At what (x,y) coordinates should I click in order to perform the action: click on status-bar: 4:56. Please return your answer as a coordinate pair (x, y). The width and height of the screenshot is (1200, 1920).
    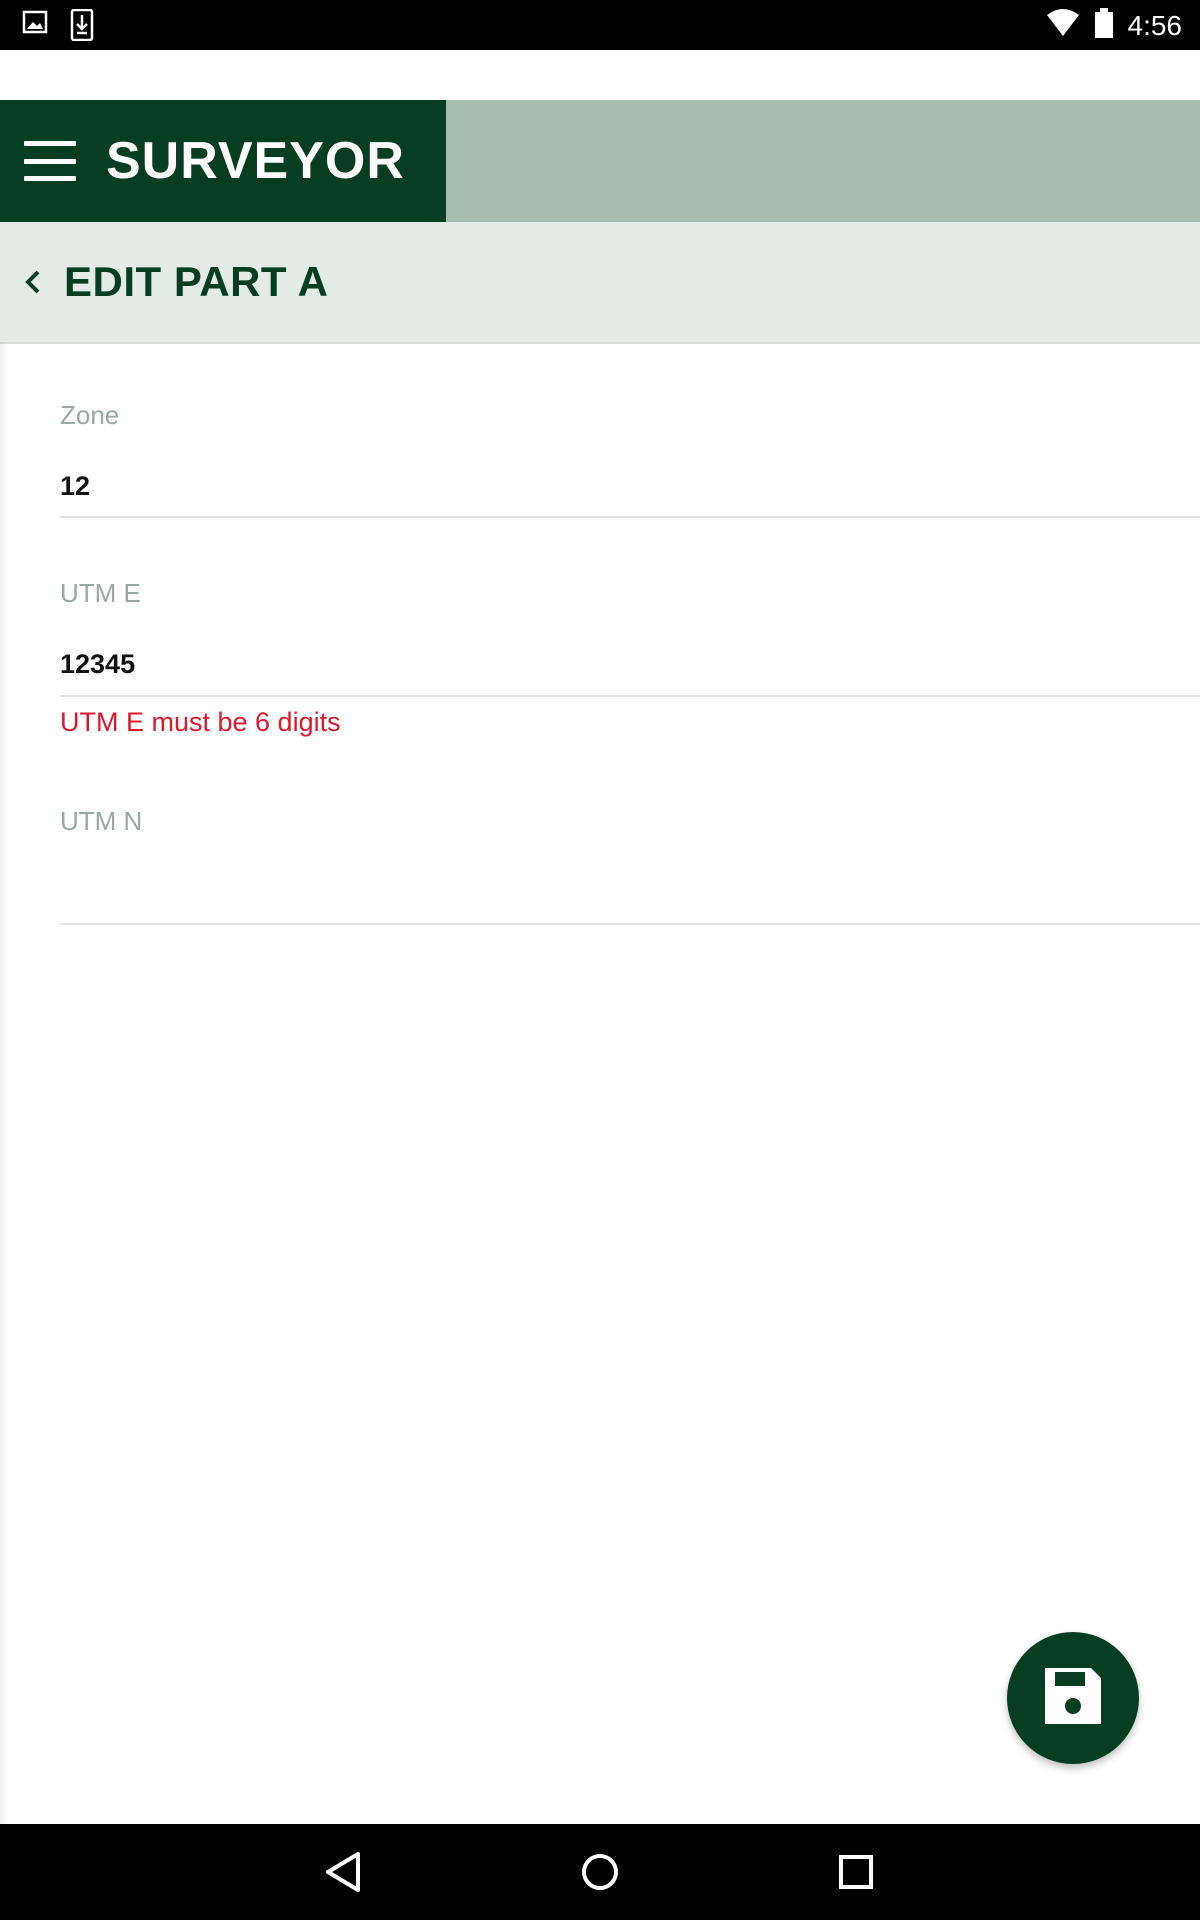
    Looking at the image, I should click on (600, 25).